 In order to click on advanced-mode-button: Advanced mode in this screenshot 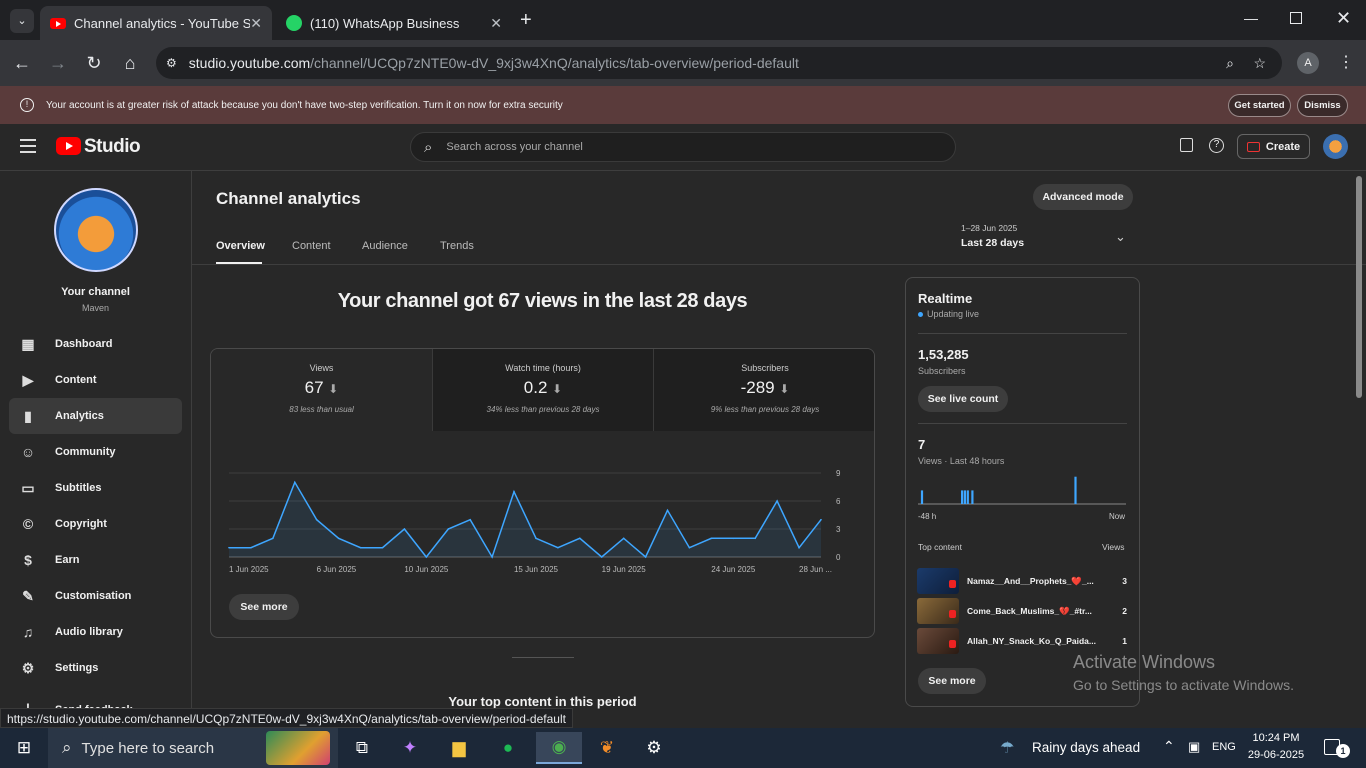, I will do `click(1083, 197)`.